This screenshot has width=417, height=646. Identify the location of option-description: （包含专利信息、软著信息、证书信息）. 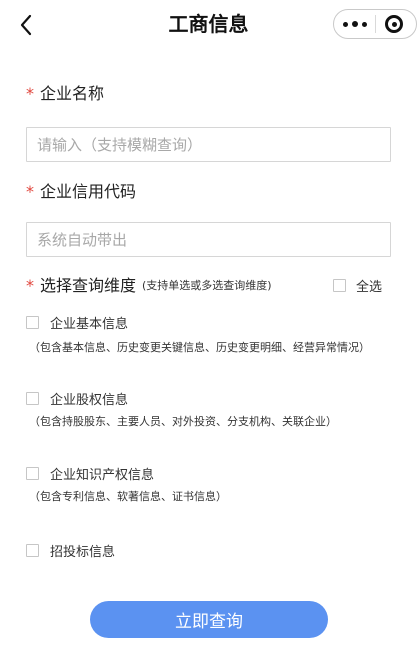
(128, 496).